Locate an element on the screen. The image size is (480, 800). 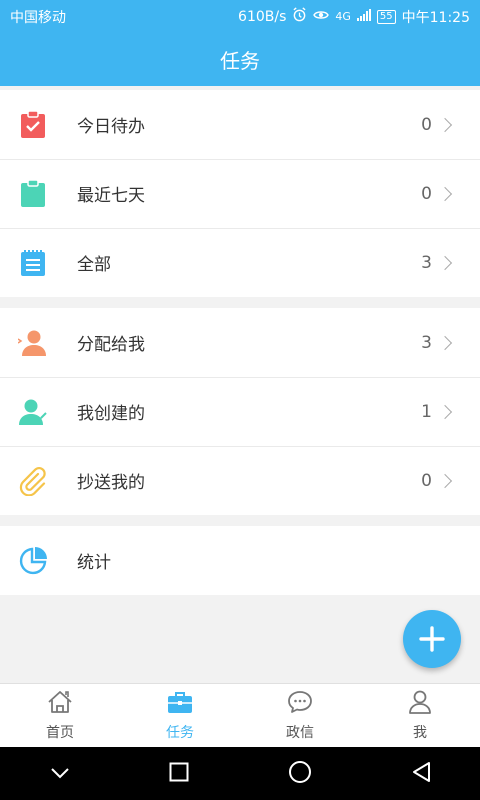
list-item-label: 统计 is located at coordinates (94, 563).